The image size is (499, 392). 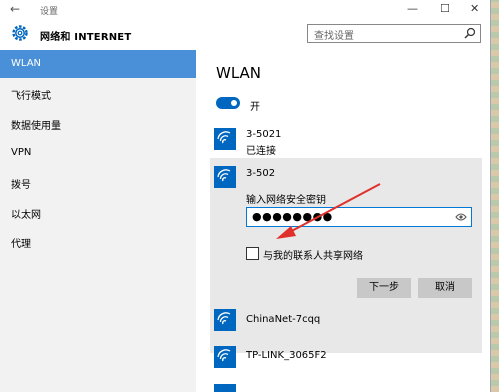 What do you see at coordinates (98, 212) in the screenshot?
I see `sidebar-item-ethernet: 以太网` at bounding box center [98, 212].